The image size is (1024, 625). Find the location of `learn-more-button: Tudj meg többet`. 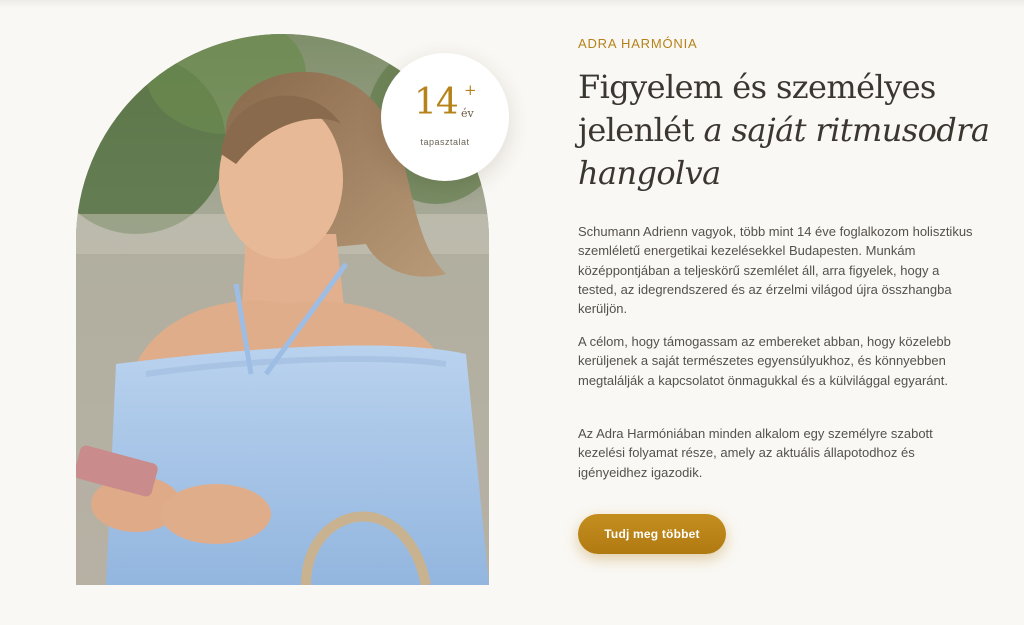

learn-more-button: Tudj meg többet is located at coordinates (652, 534).